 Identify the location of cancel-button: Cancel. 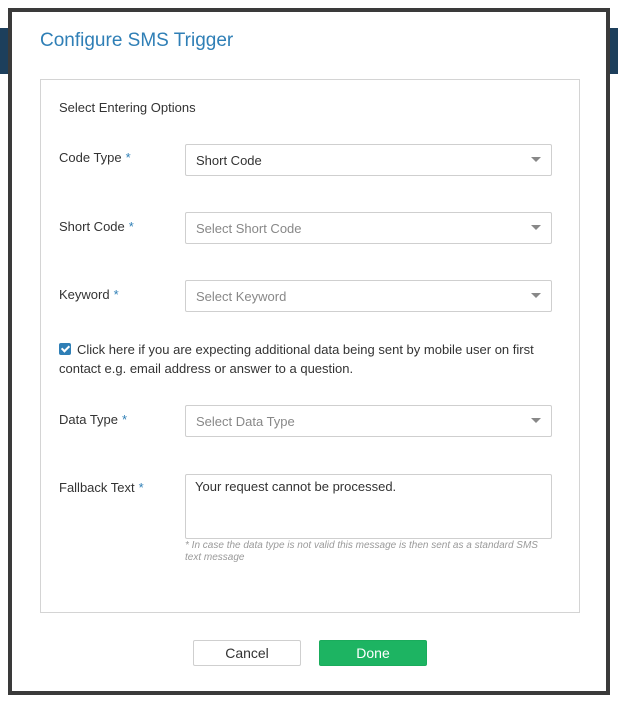
(247, 653).